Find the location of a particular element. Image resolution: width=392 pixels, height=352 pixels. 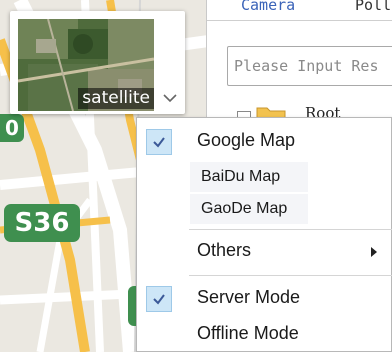

map-type-selector: satellite is located at coordinates (97, 62).